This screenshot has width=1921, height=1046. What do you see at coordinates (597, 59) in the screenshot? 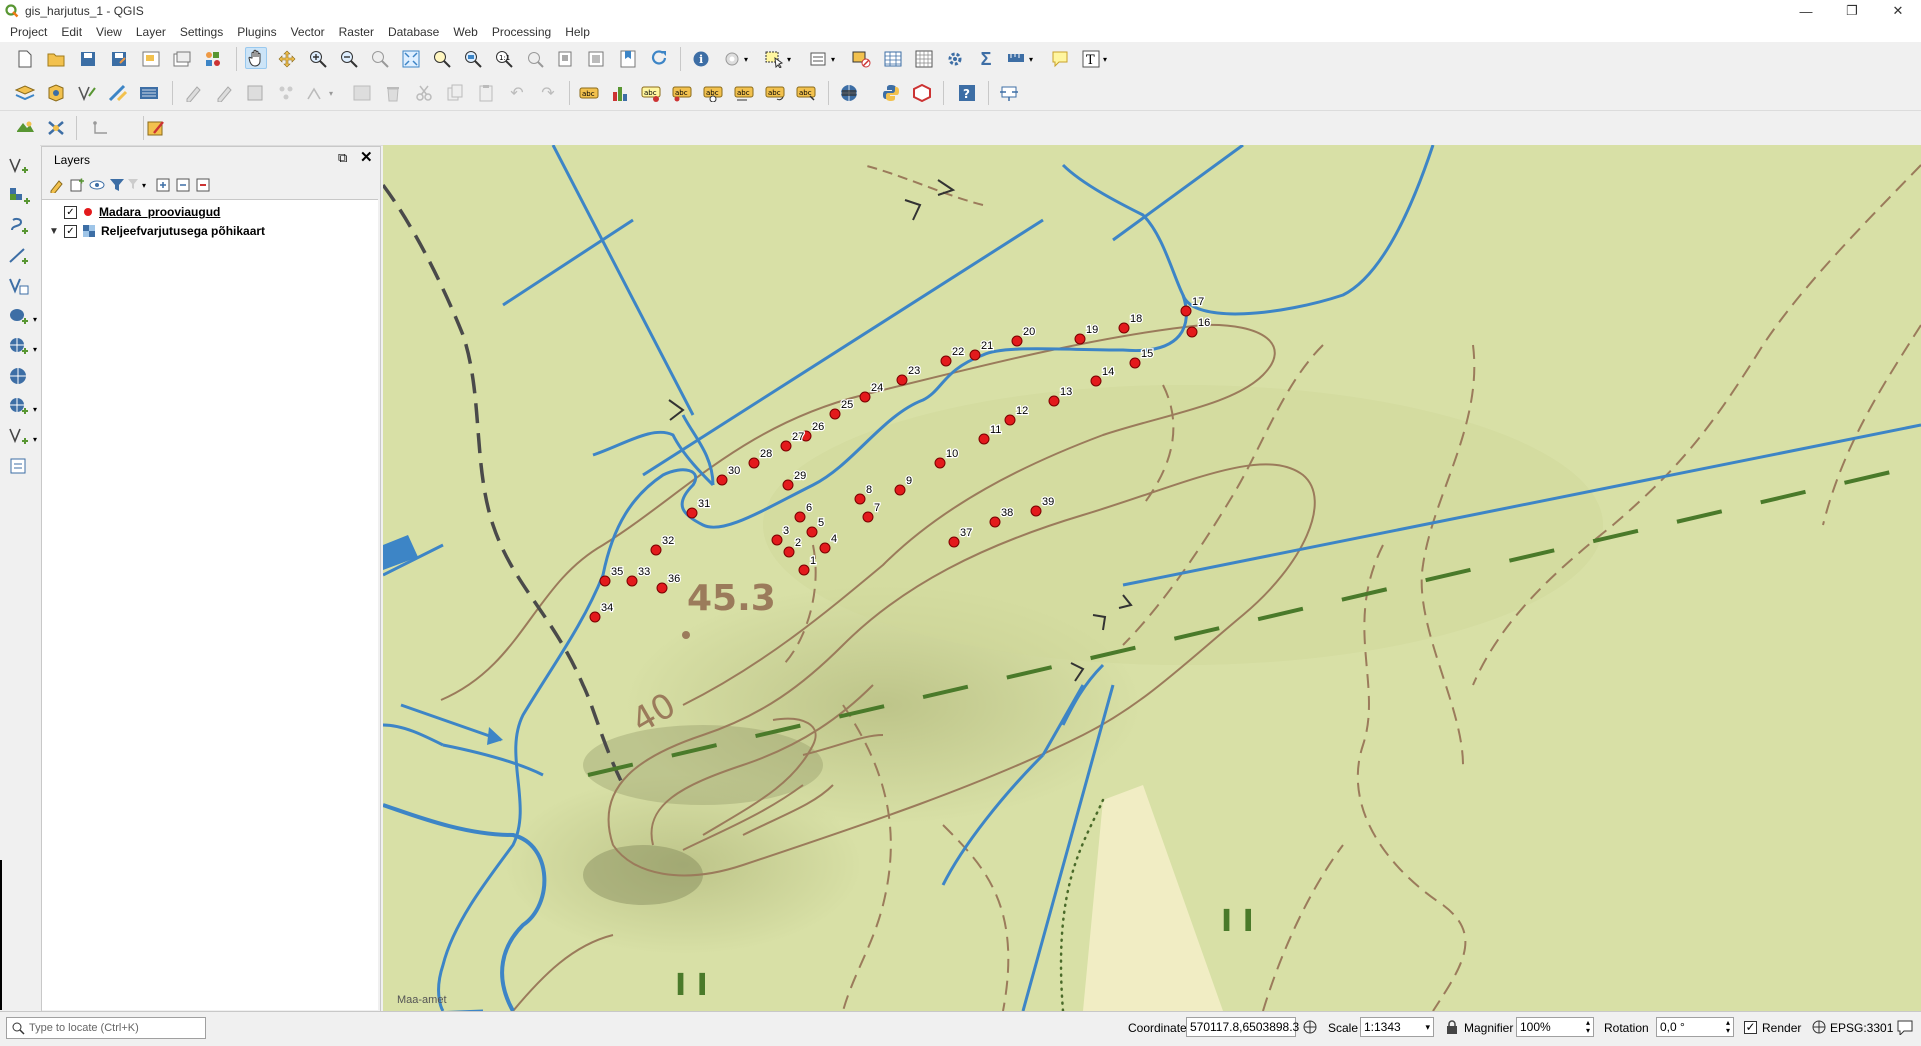
I see `new-map-view-icon` at bounding box center [597, 59].